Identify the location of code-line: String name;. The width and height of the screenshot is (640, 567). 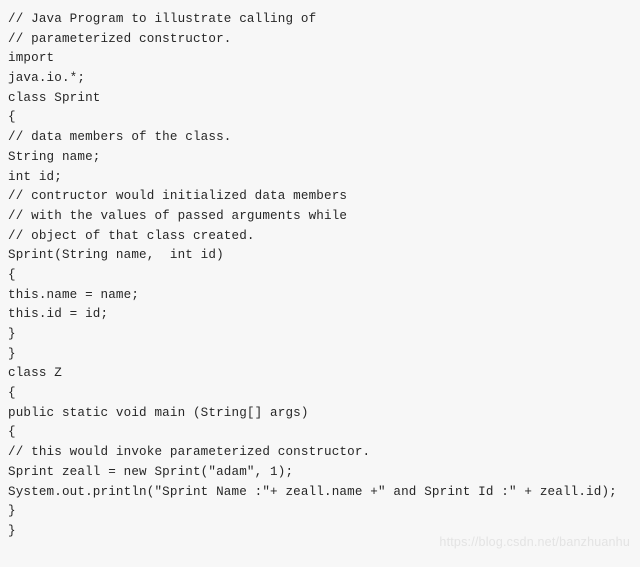
(320, 158).